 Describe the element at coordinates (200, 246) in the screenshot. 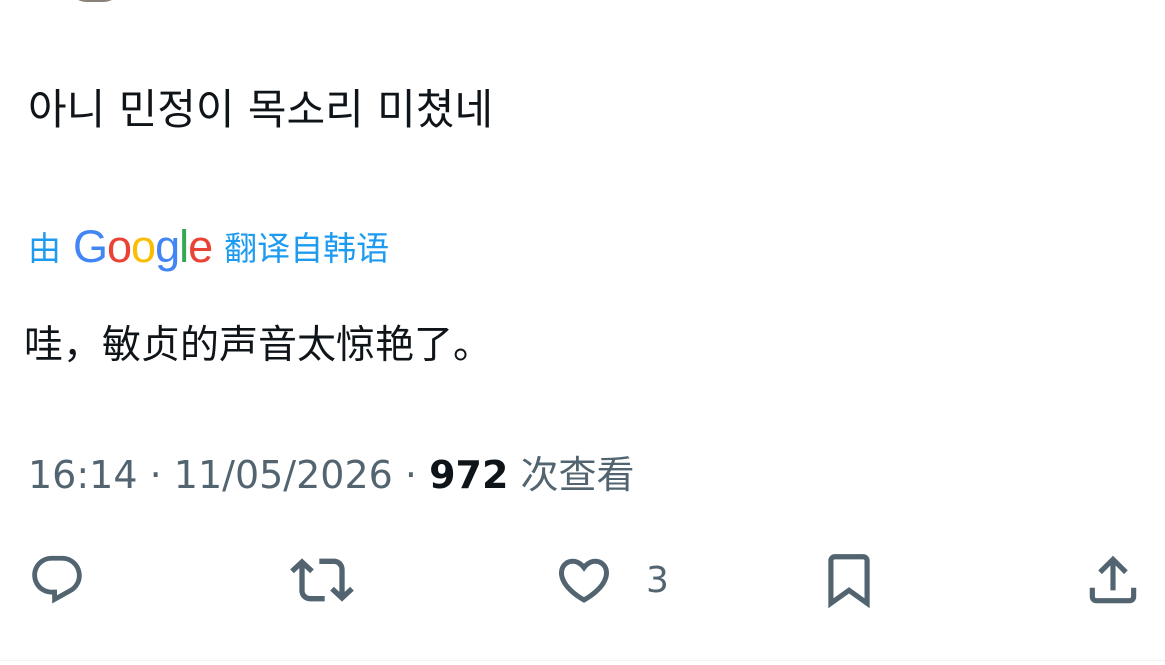

I see `google-logo-letter: e` at that location.